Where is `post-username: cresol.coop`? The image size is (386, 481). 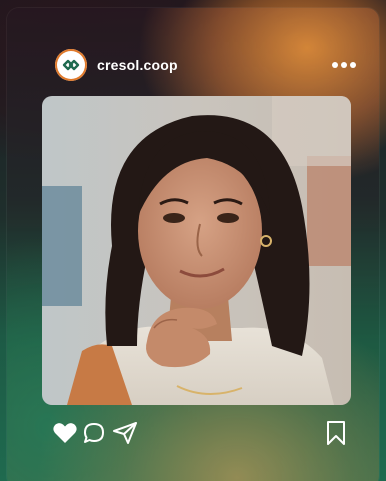
post-username: cresol.coop is located at coordinates (137, 65).